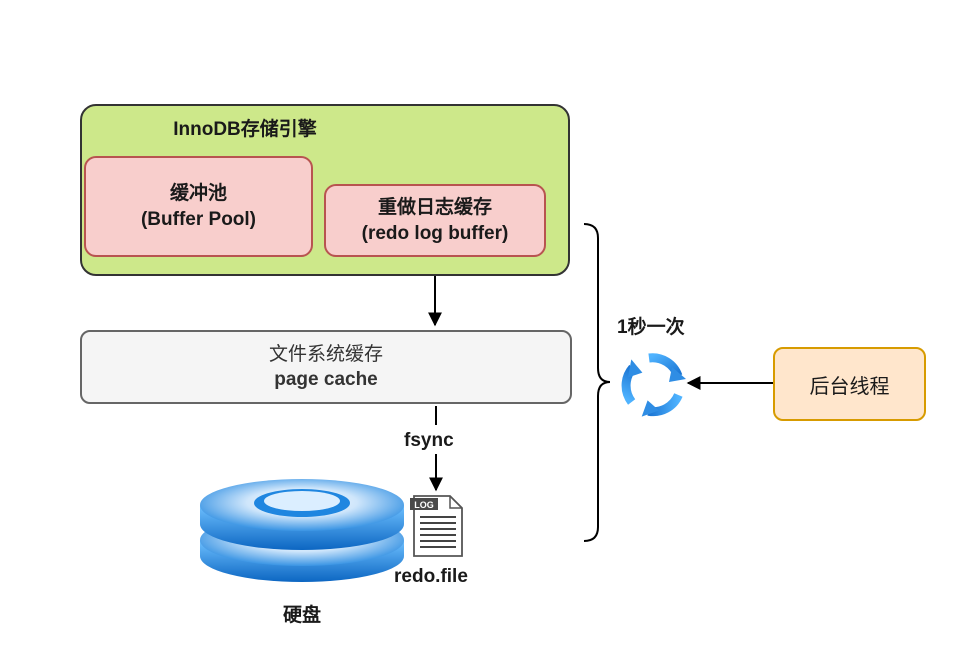  What do you see at coordinates (653, 385) in the screenshot?
I see `refresh-cycle-icon` at bounding box center [653, 385].